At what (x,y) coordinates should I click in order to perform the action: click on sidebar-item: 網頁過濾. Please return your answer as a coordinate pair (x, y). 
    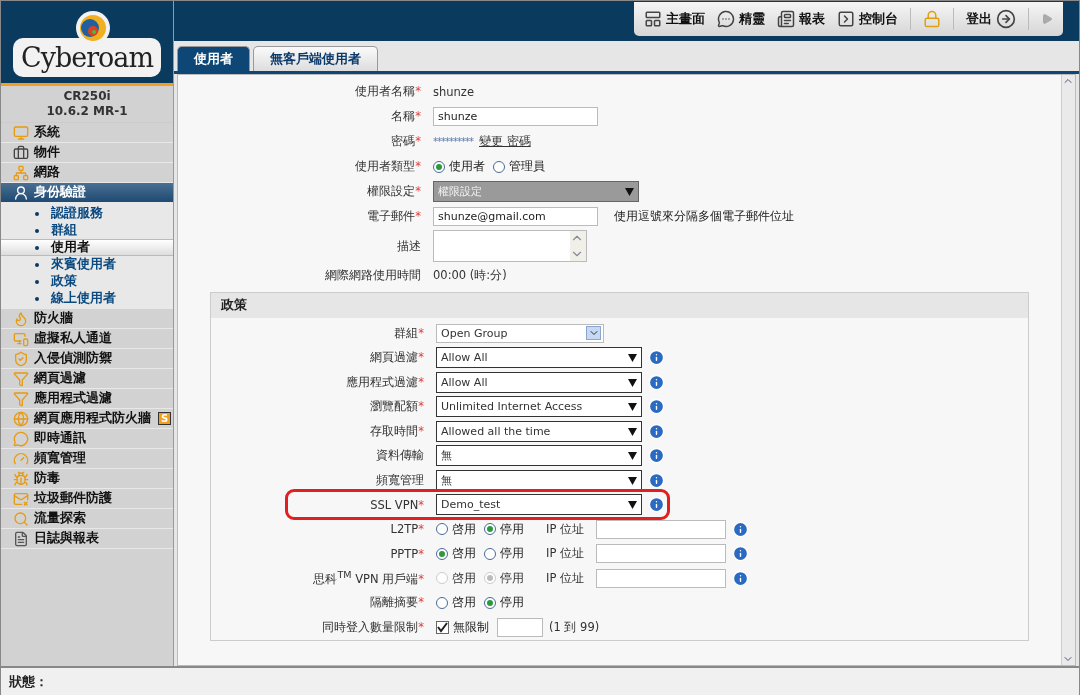
    Looking at the image, I should click on (87, 379).